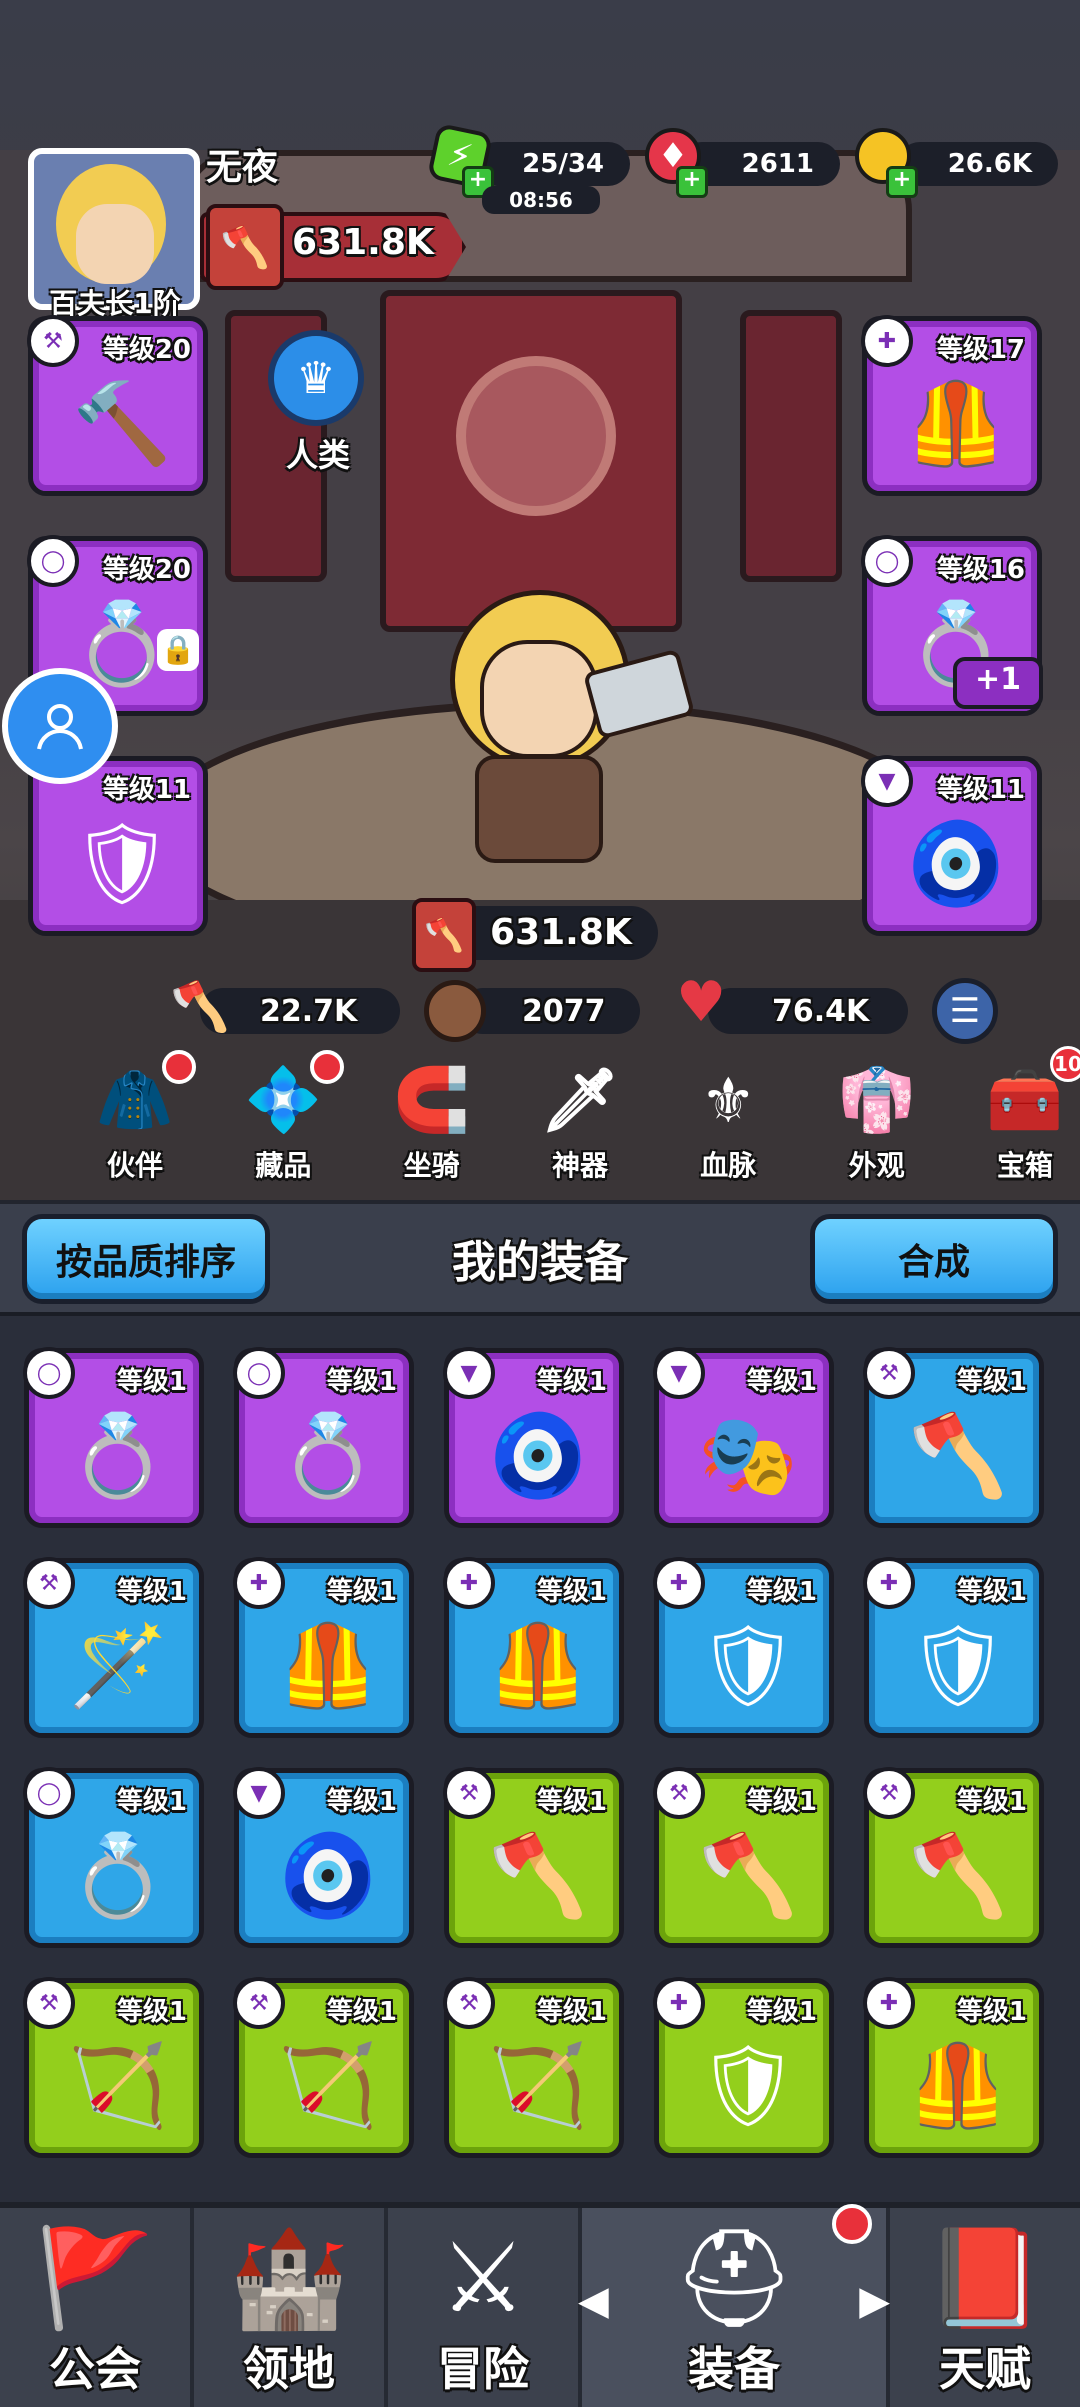 The width and height of the screenshot is (1080, 2407). Describe the element at coordinates (934, 1259) in the screenshot. I see `merge-button: 合成` at that location.